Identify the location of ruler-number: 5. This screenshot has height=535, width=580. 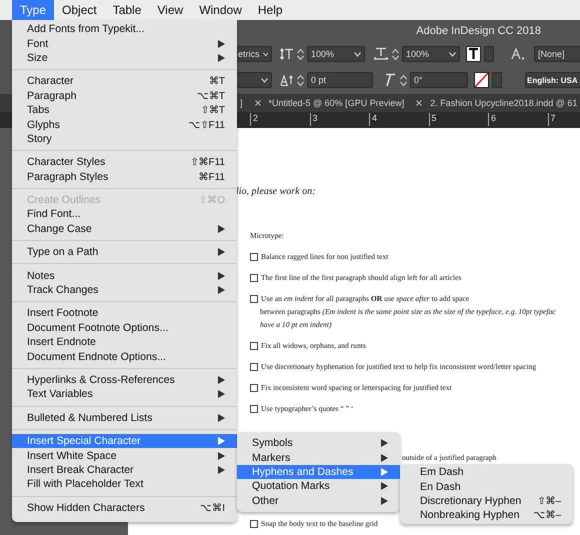
(432, 119).